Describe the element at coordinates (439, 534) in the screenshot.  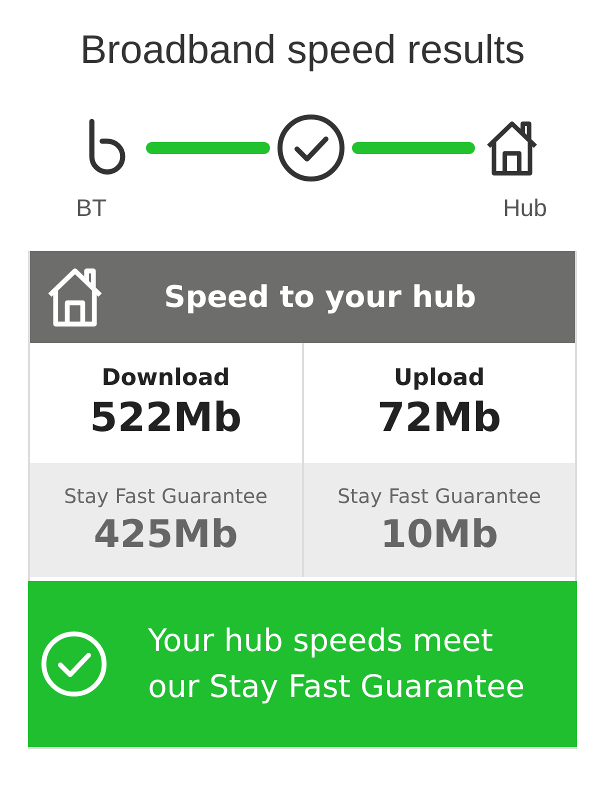
I see `guarantee-value: 10Mb` at that location.